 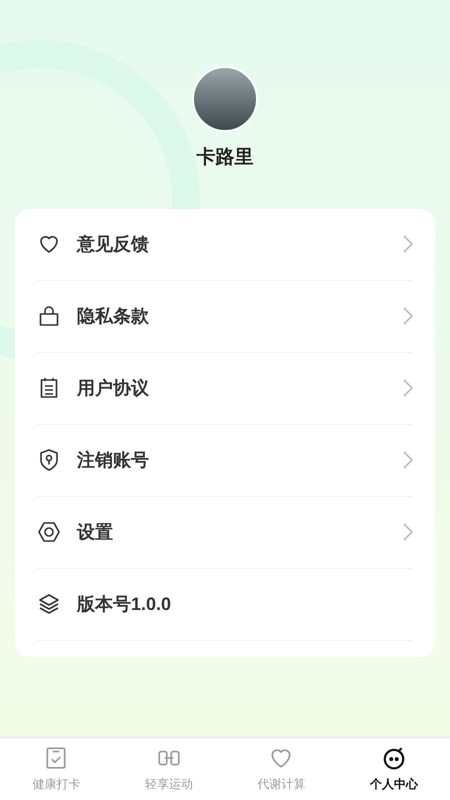 I want to click on profile-name: 卡路里, so click(x=225, y=158).